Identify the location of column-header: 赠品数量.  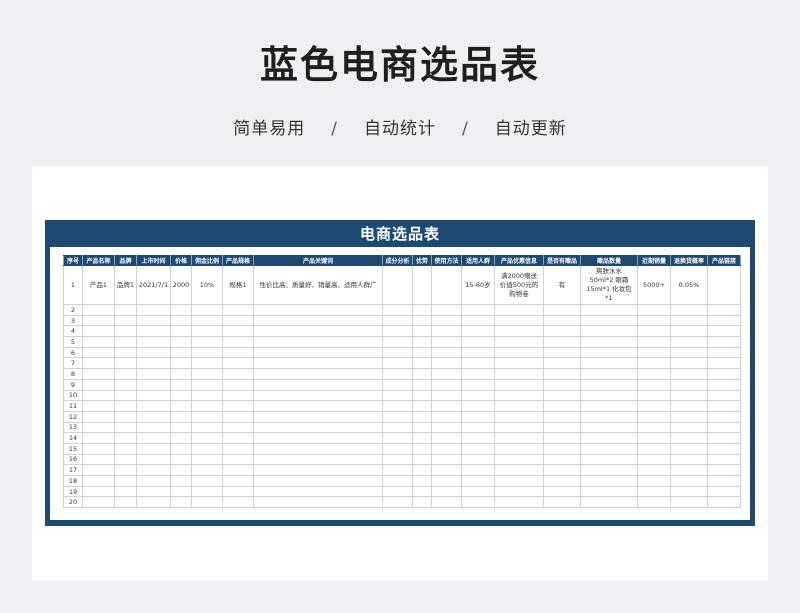
(609, 260).